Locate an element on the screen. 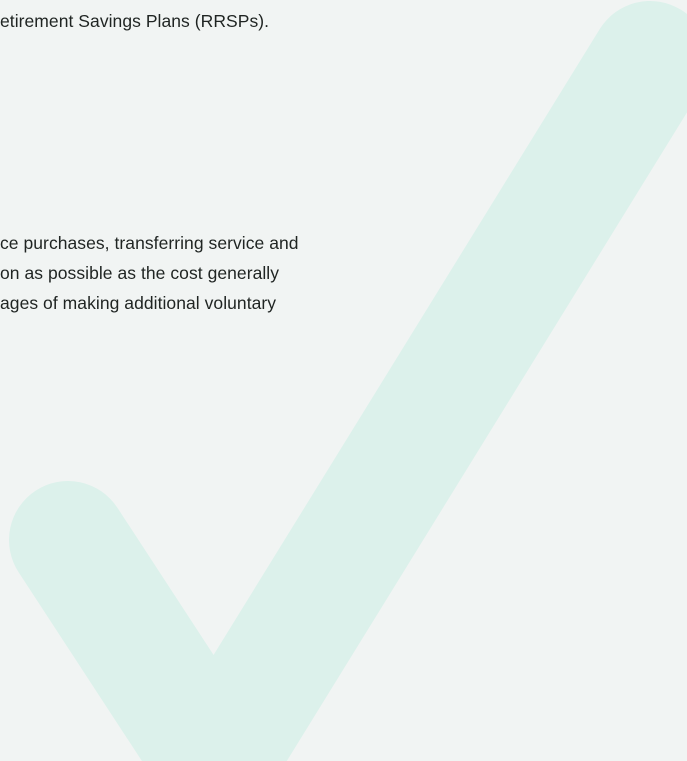 This screenshot has height=761, width=687. paragraph-line: etirement Savings Plans (RRSPs). is located at coordinates (135, 21).